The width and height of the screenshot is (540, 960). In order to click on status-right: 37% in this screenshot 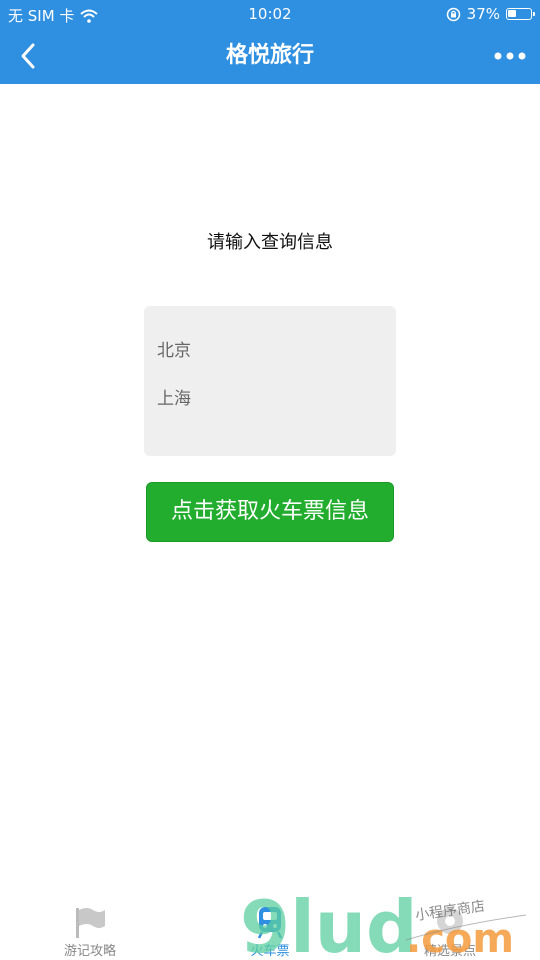, I will do `click(490, 14)`.